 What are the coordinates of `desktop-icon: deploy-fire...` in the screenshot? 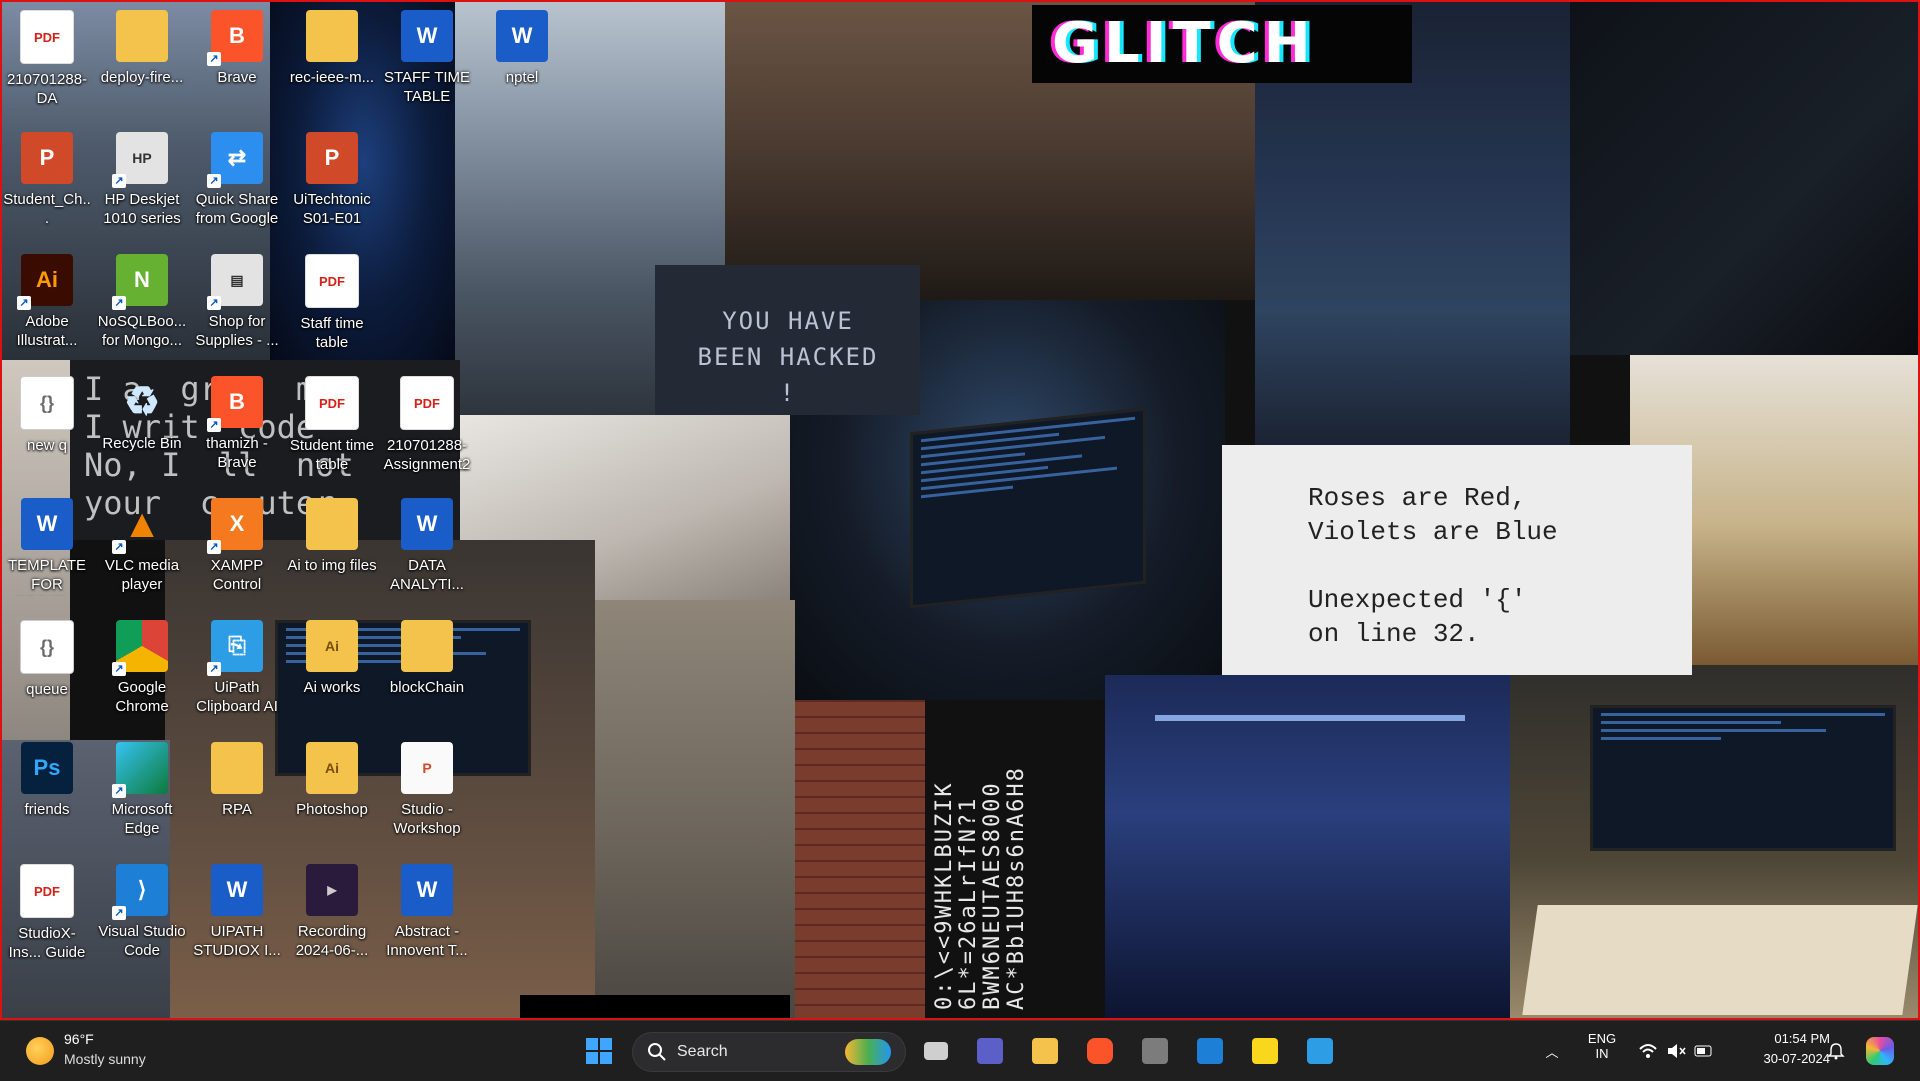 It's located at (142, 61).